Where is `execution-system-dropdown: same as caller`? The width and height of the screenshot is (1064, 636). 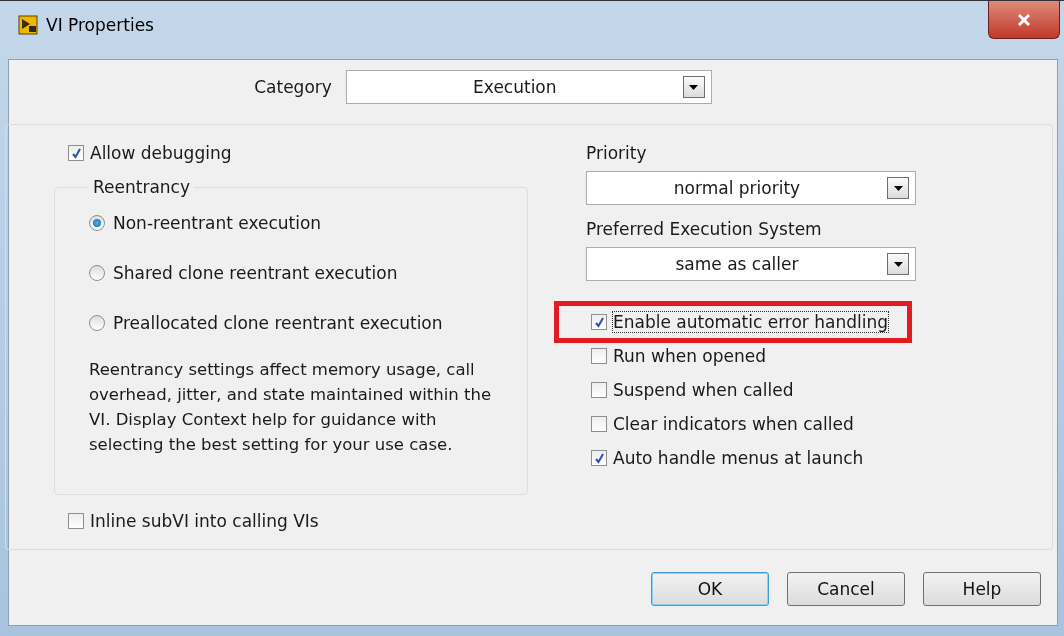 execution-system-dropdown: same as caller is located at coordinates (751, 264).